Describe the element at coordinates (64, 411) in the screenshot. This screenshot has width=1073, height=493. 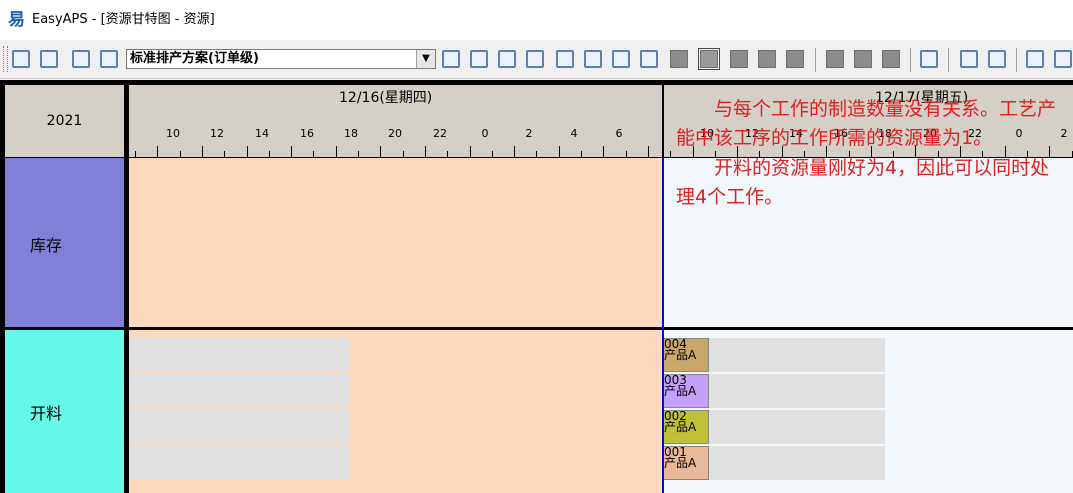
I see `resource-kailiao: 开料` at that location.